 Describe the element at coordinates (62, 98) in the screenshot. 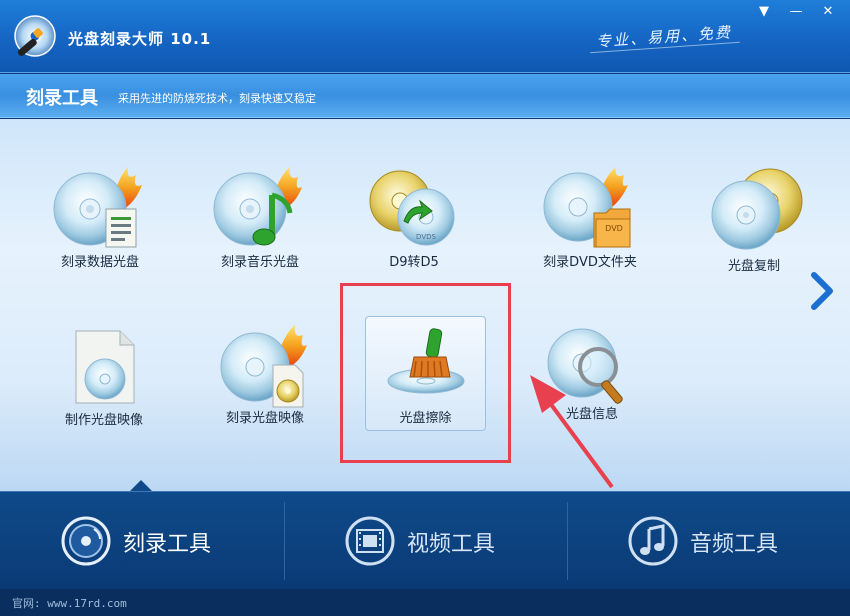

I see `section-title: 刻录工具` at that location.